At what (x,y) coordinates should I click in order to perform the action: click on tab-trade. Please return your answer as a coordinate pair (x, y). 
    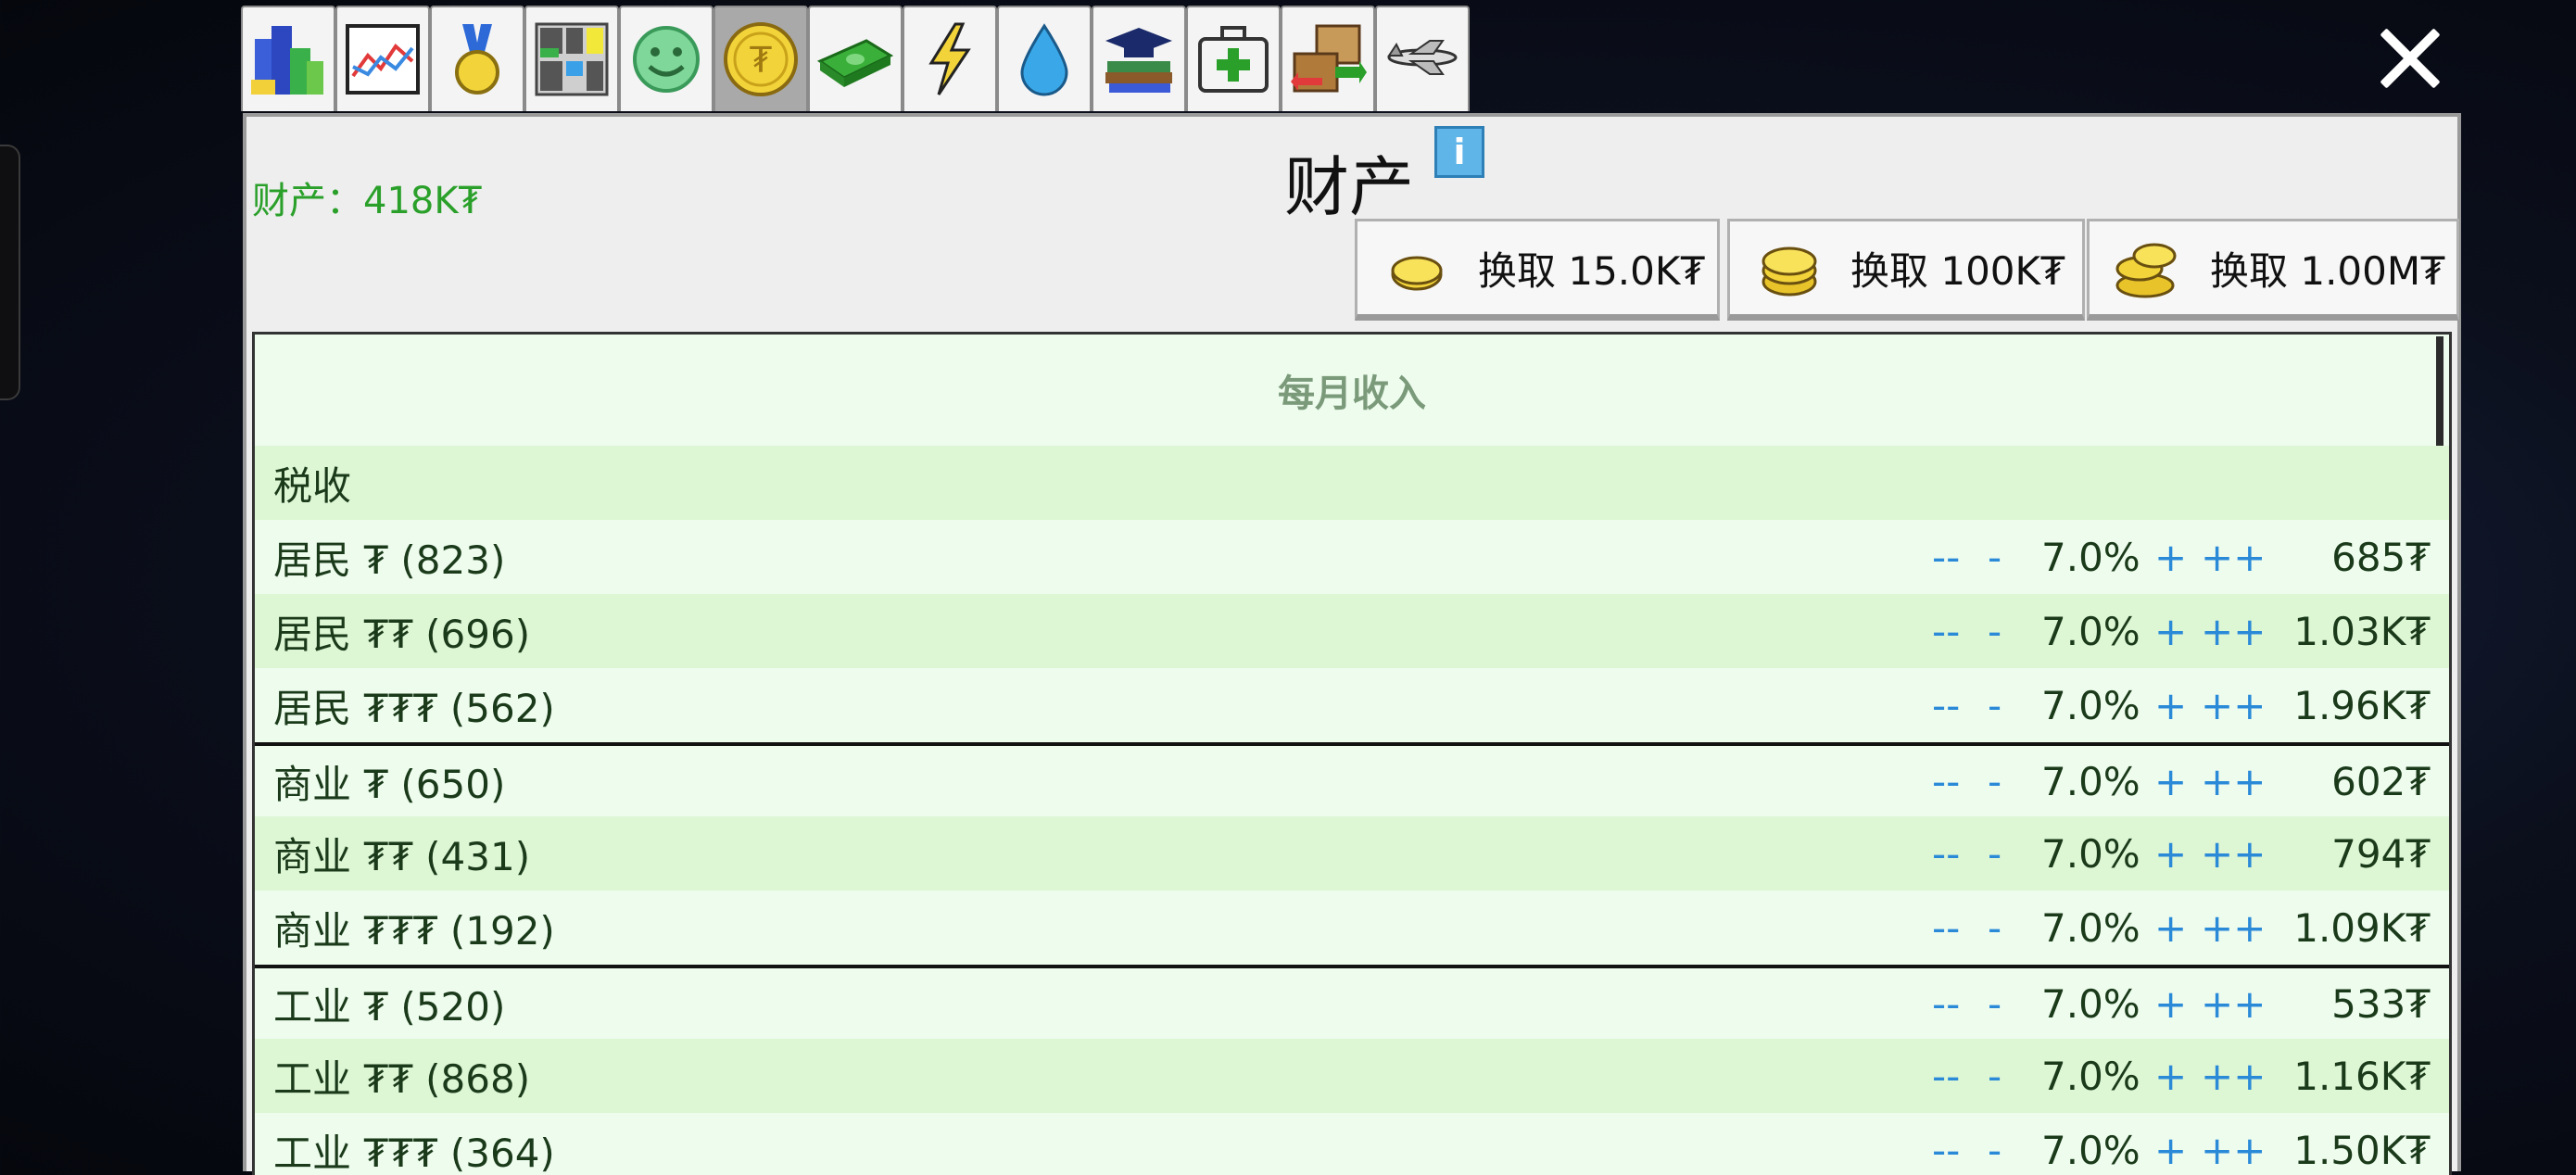
    Looking at the image, I should click on (1328, 58).